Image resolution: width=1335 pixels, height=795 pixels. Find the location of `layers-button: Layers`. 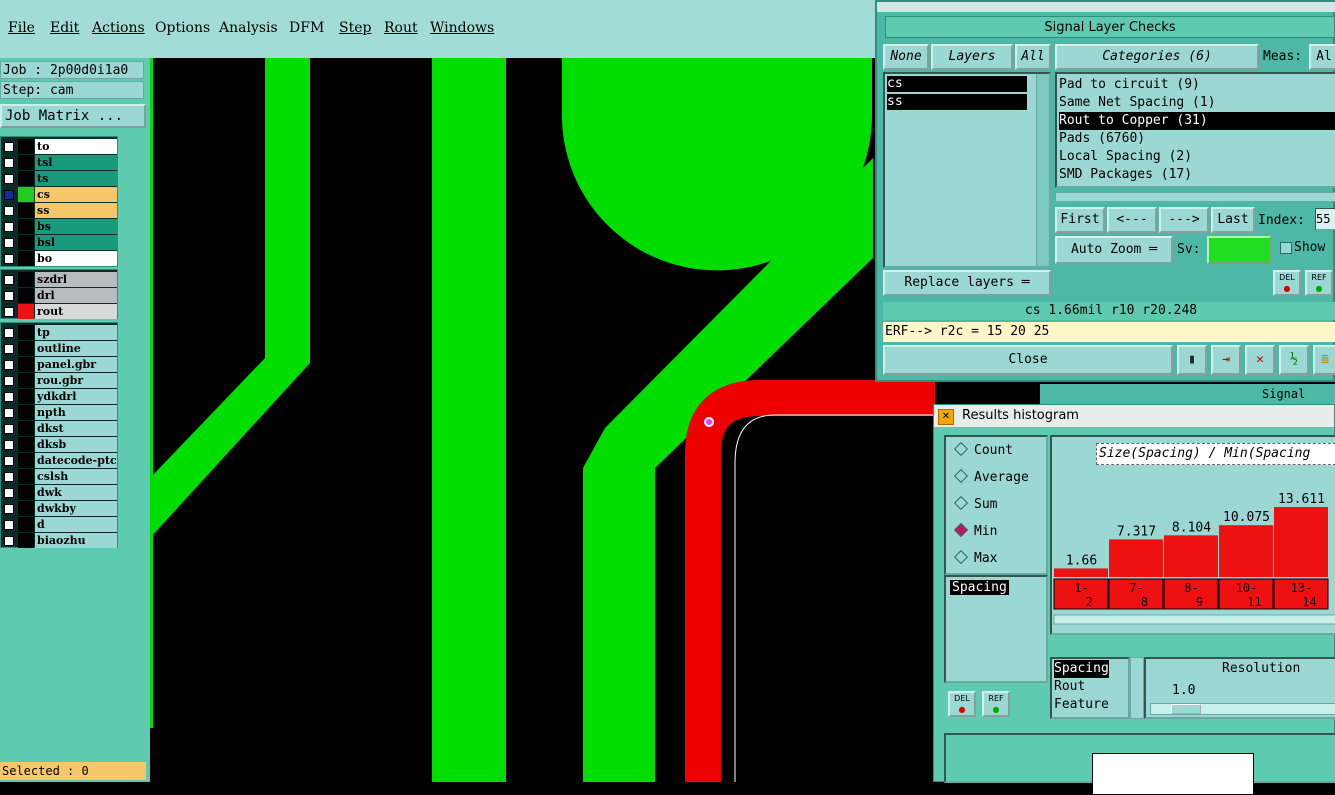

layers-button: Layers is located at coordinates (972, 57).